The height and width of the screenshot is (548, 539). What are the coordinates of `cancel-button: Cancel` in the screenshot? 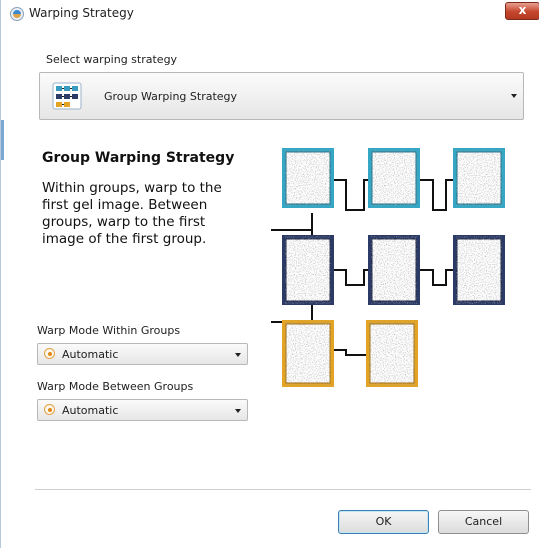 It's located at (483, 522).